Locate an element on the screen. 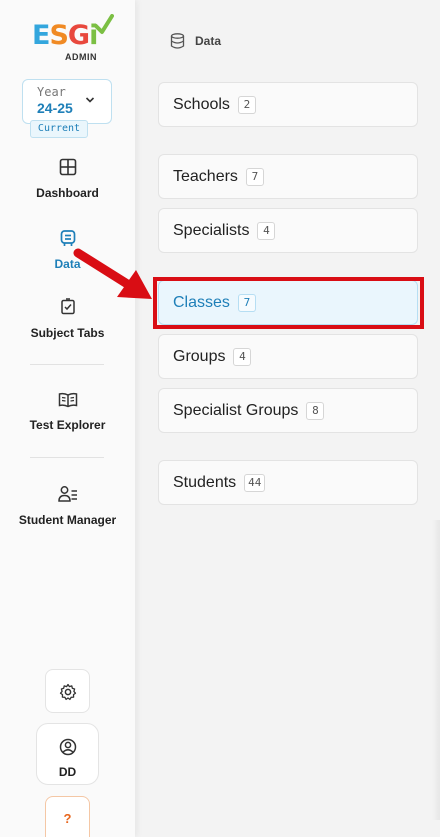 This screenshot has height=837, width=440. logo-letter-e: E is located at coordinates (41, 35).